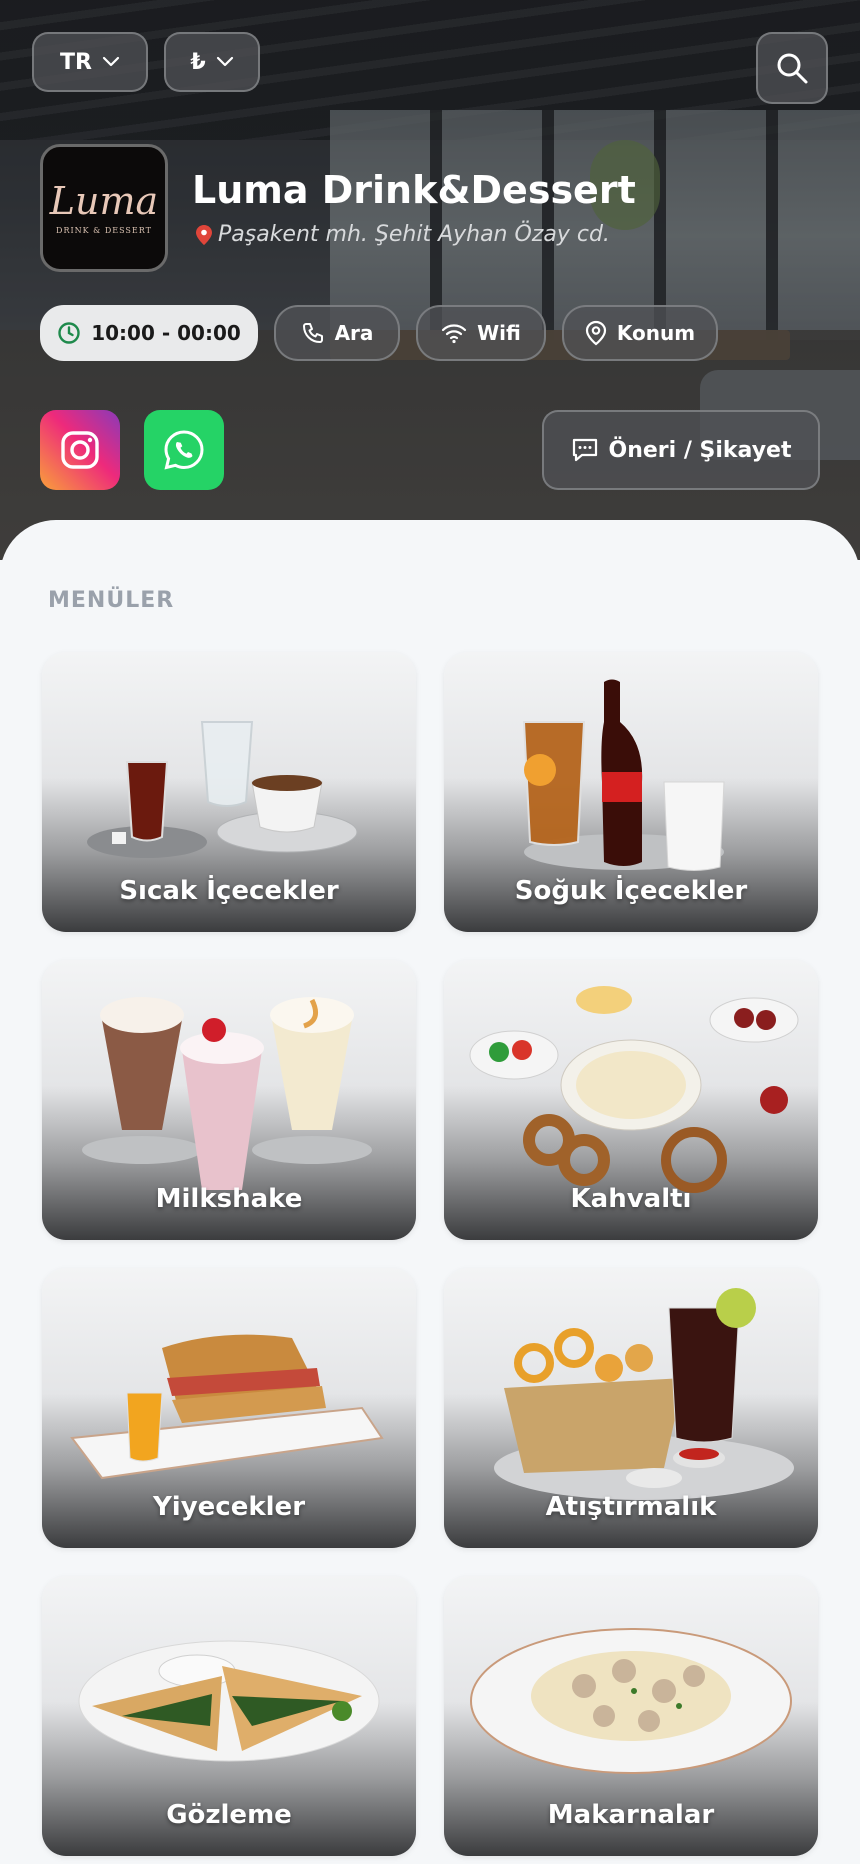 The height and width of the screenshot is (1864, 860). I want to click on menu-card-label: Makarnalar, so click(631, 1815).